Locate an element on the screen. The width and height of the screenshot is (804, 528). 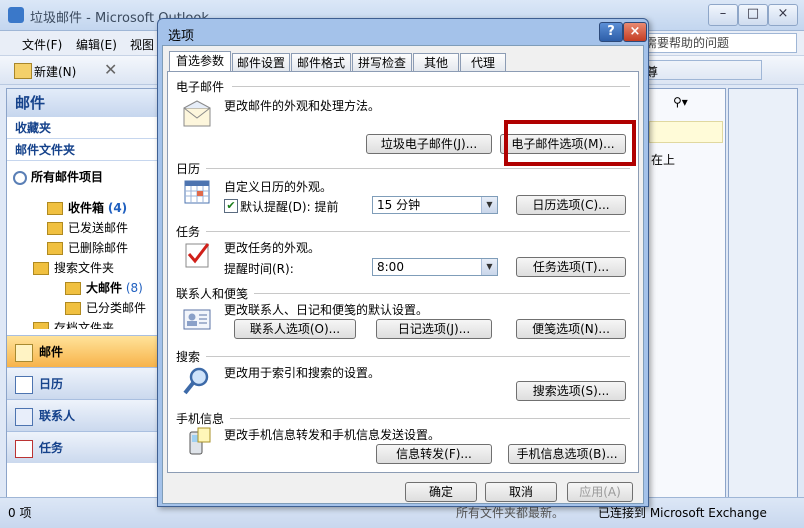
tab-spelling: 拼写检查 is located at coordinates (382, 62).